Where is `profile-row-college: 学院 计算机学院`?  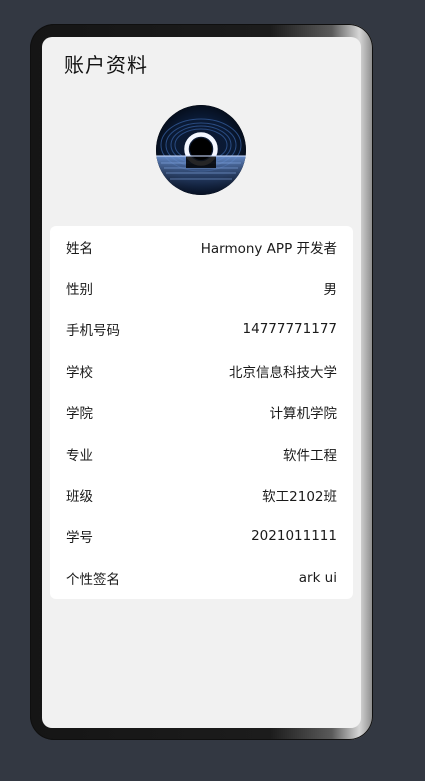
profile-row-college: 学院 计算机学院 is located at coordinates (201, 412).